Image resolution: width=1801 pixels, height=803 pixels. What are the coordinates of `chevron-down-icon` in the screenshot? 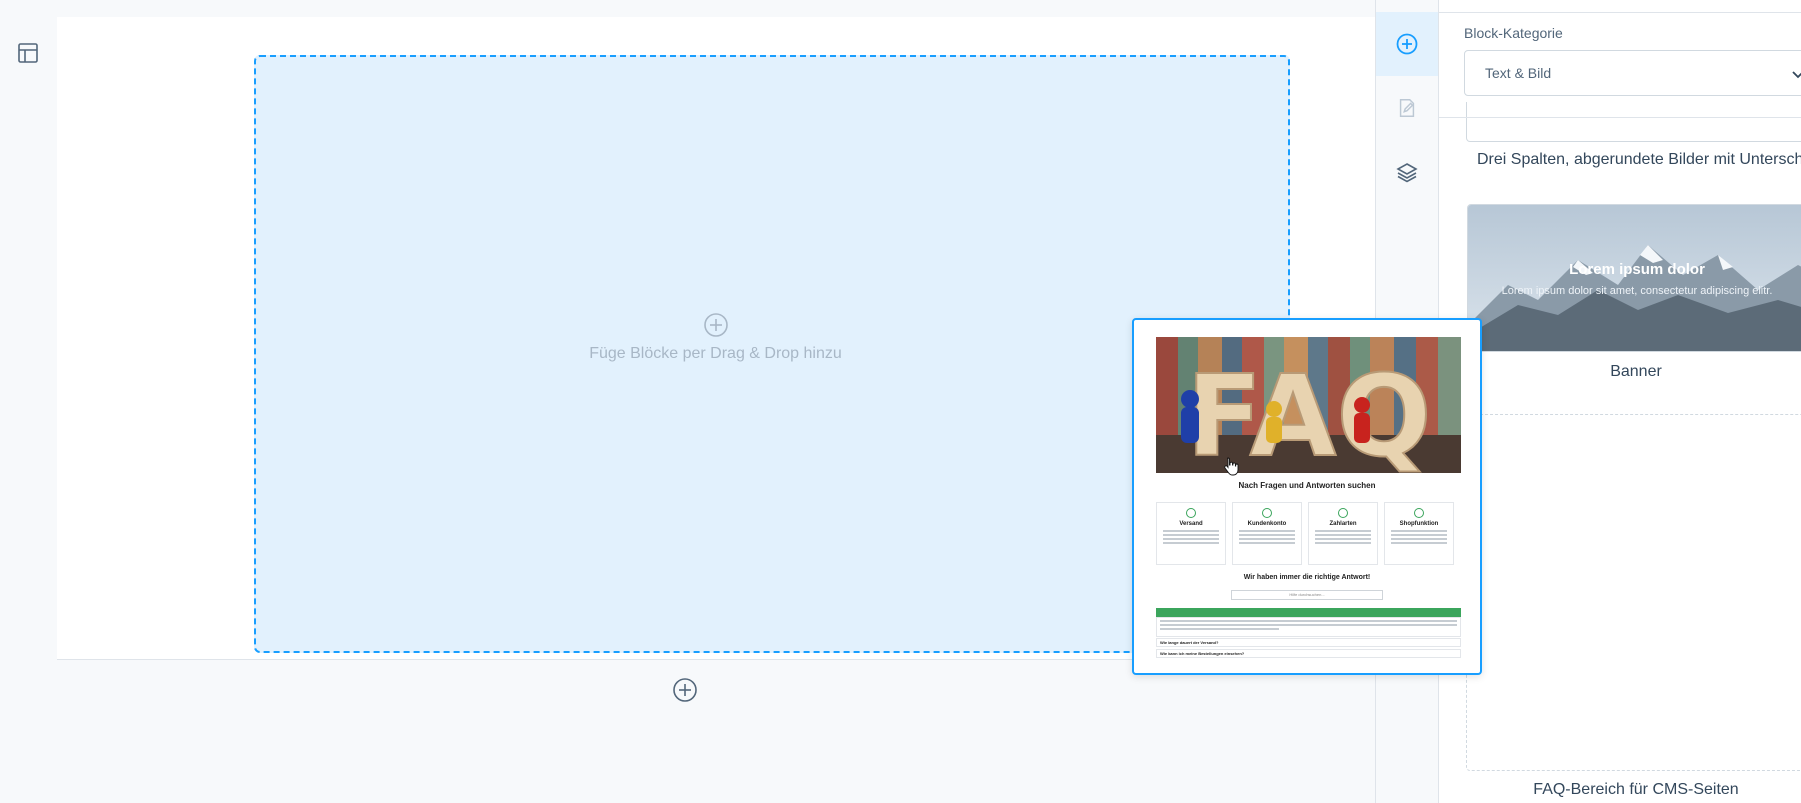 It's located at (1796, 75).